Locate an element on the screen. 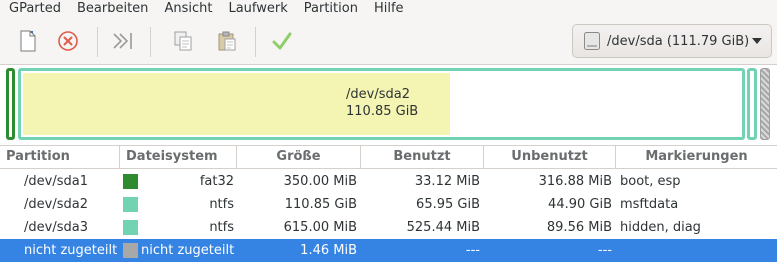  partition-map-label: /dev/sda2 110.85 GiB is located at coordinates (382, 103).